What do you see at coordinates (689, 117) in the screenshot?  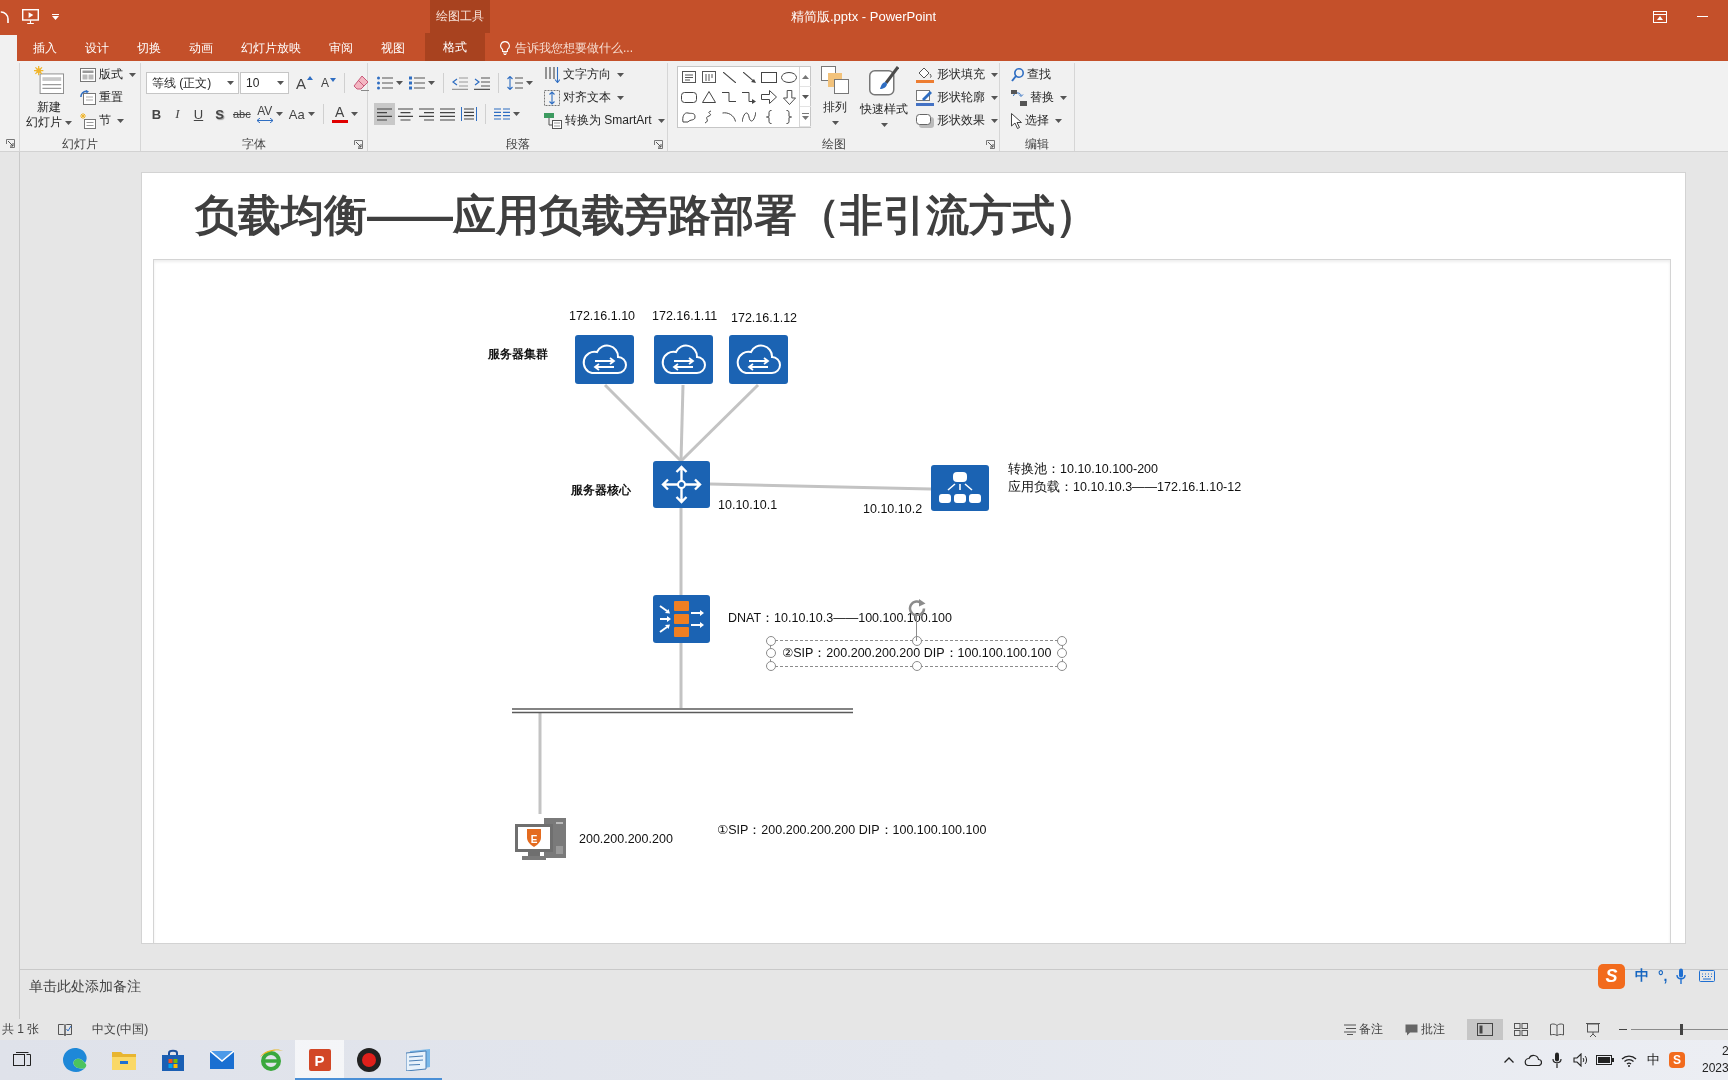 I see `freeform-icon` at bounding box center [689, 117].